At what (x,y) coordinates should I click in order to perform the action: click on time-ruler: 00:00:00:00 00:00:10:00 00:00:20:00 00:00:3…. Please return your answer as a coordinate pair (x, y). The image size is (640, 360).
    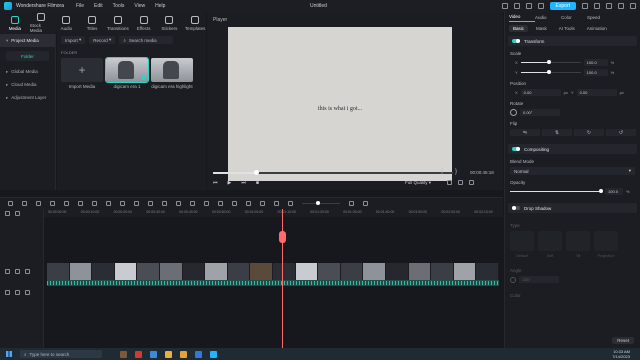
    Looking at the image, I should click on (273, 213).